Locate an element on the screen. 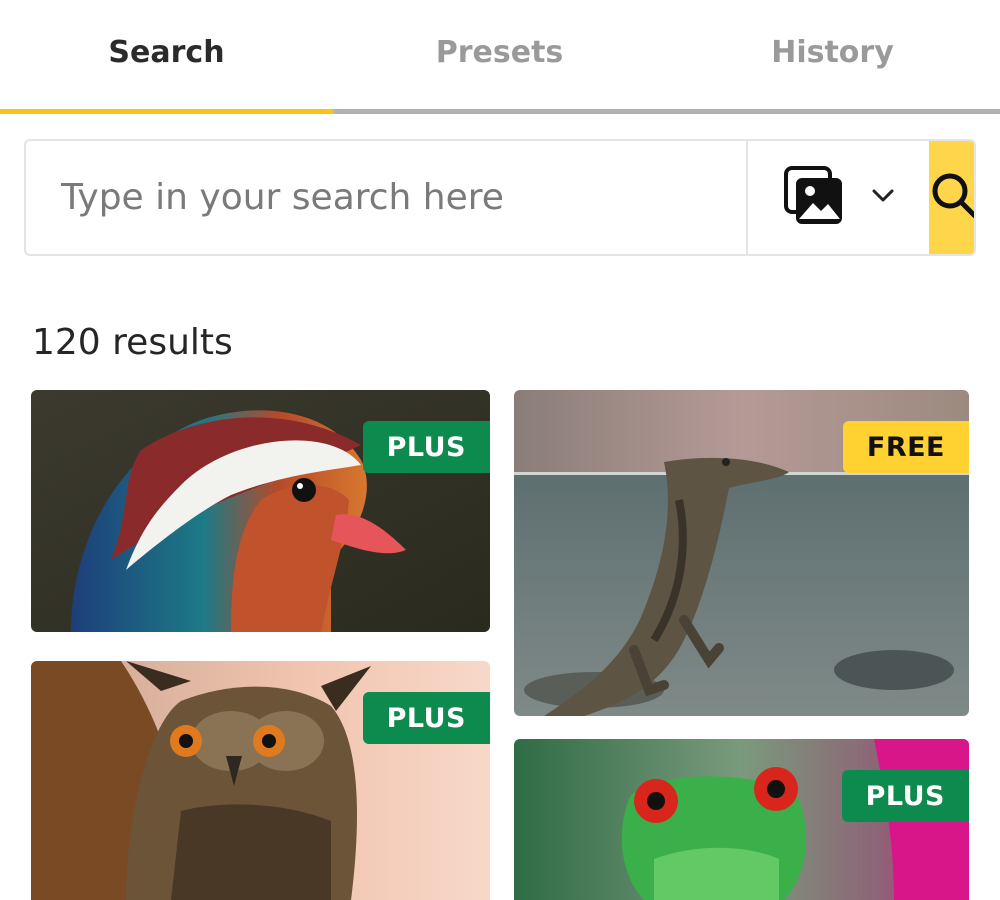 The width and height of the screenshot is (1000, 900). free-badge: FREE is located at coordinates (905, 447).